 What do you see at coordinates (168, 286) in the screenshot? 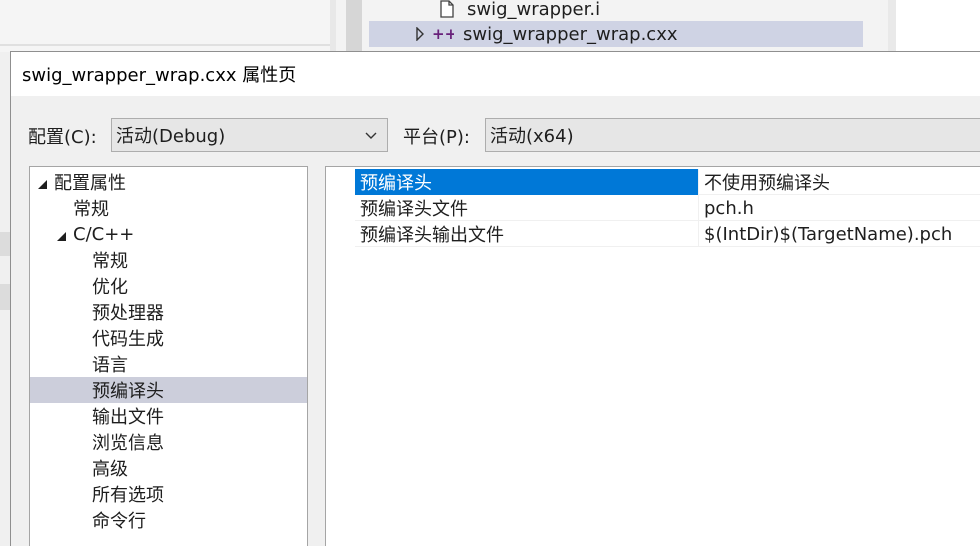
I see `tree-item-optimization: 优化` at bounding box center [168, 286].